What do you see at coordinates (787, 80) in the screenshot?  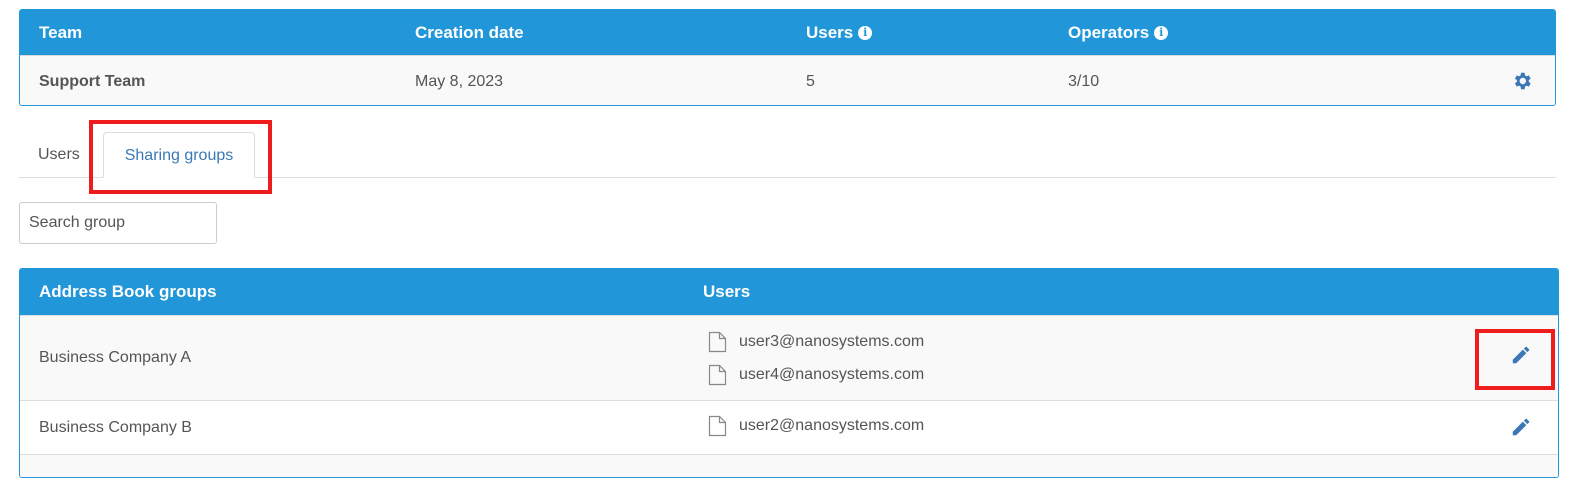 I see `team-row: Support Team May 8, 2023 5 3/10` at bounding box center [787, 80].